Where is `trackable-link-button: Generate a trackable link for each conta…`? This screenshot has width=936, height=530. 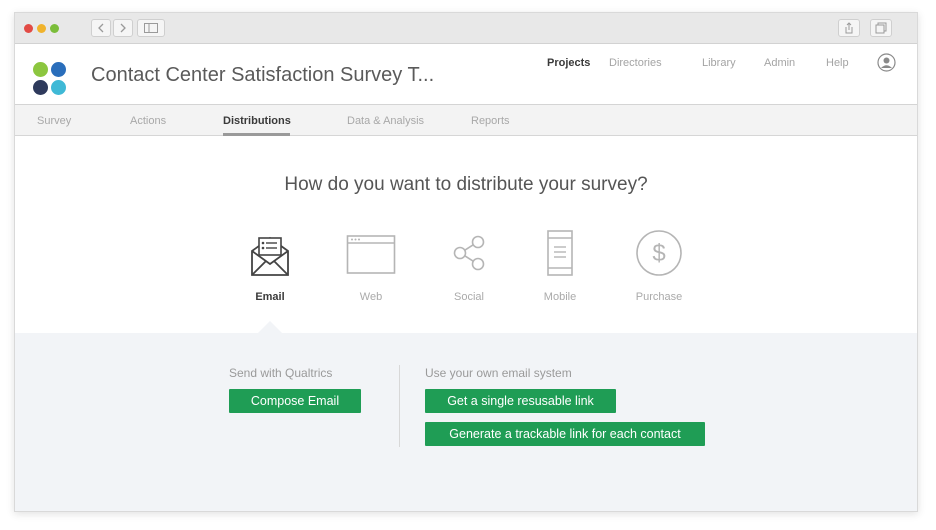 trackable-link-button: Generate a trackable link for each conta… is located at coordinates (565, 434).